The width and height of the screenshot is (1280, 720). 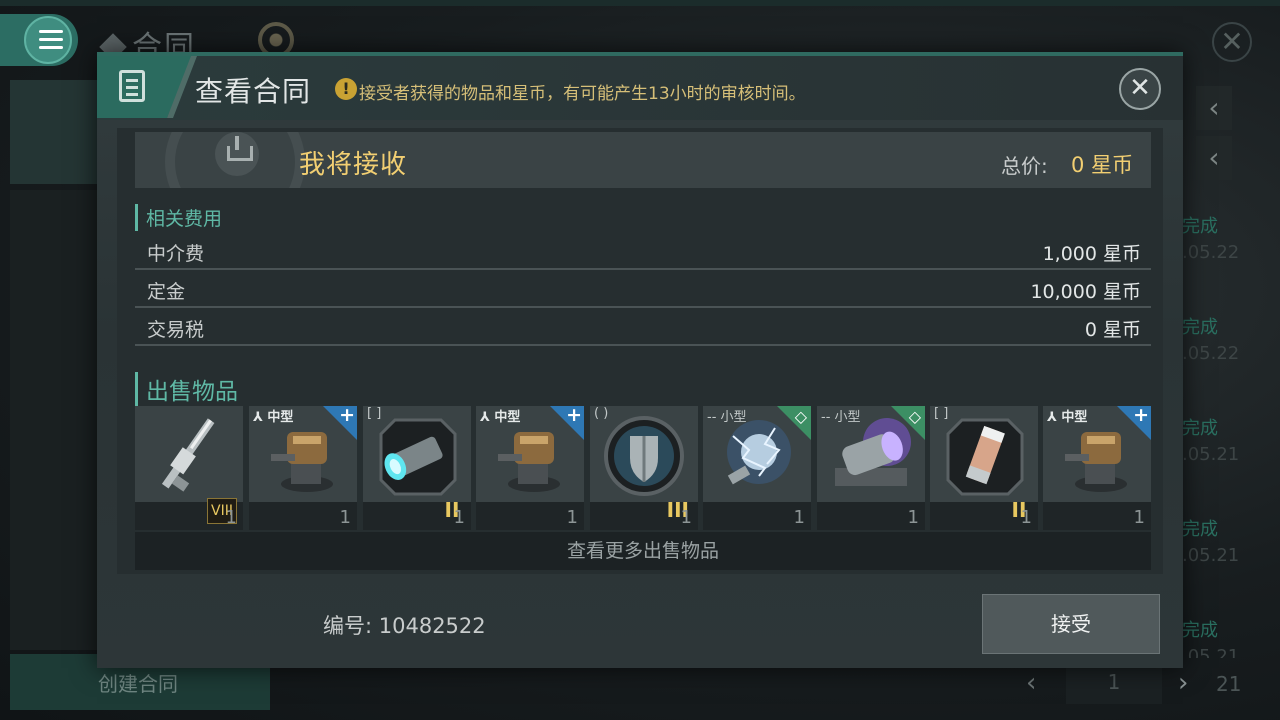 What do you see at coordinates (1071, 624) in the screenshot?
I see `accept-button: 接受` at bounding box center [1071, 624].